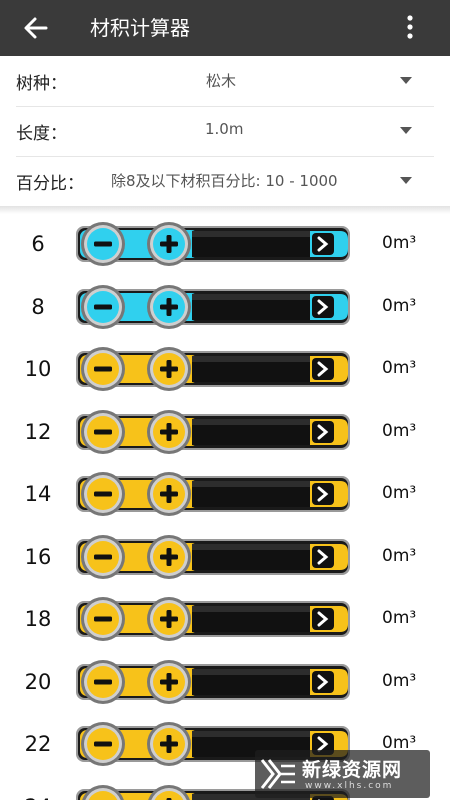 The width and height of the screenshot is (450, 800). I want to click on list-item: 20 0m³, so click(225, 682).